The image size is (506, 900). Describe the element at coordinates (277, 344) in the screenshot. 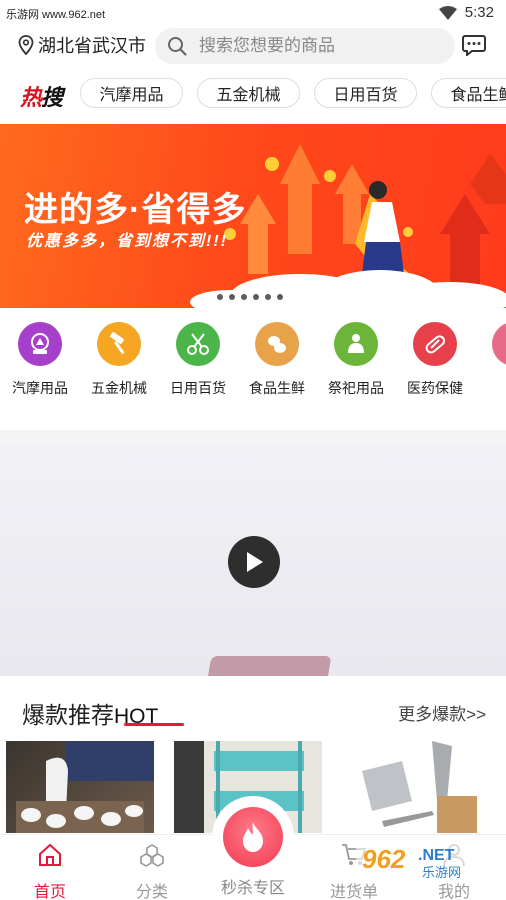

I see `peanut-icon` at that location.